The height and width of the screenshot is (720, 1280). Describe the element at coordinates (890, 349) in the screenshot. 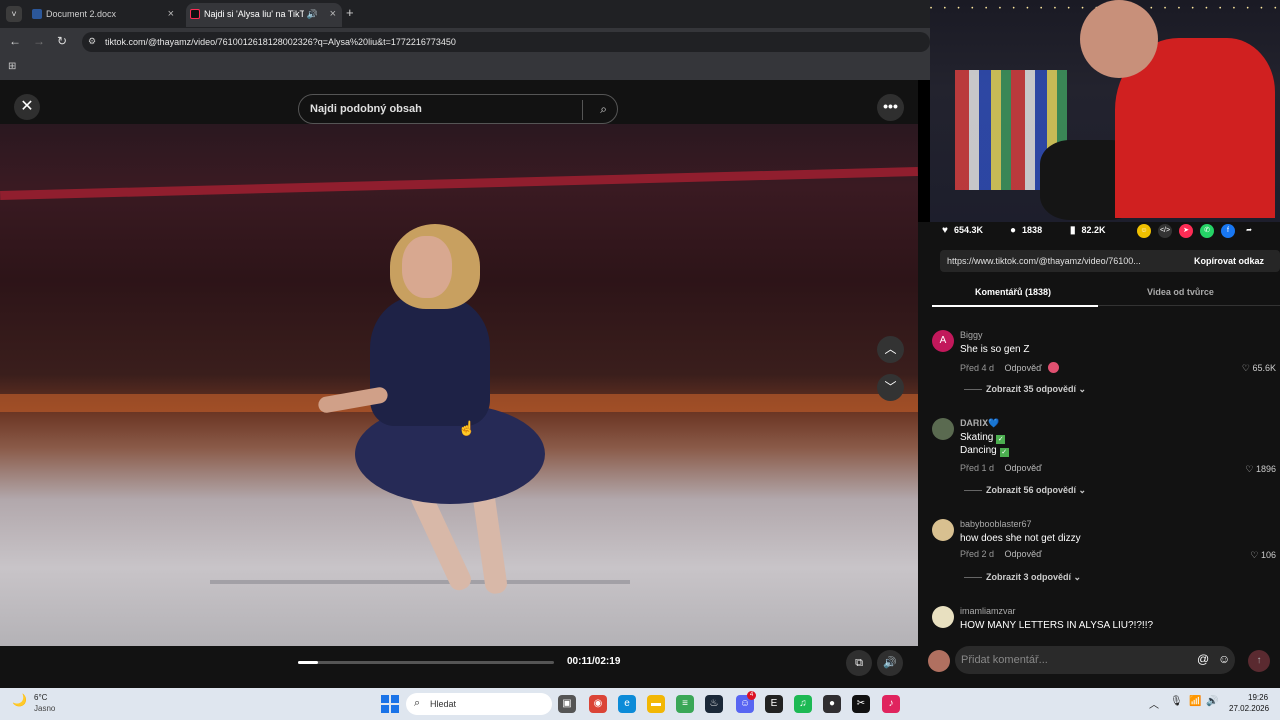

I see `previous-video-button: ︿` at that location.